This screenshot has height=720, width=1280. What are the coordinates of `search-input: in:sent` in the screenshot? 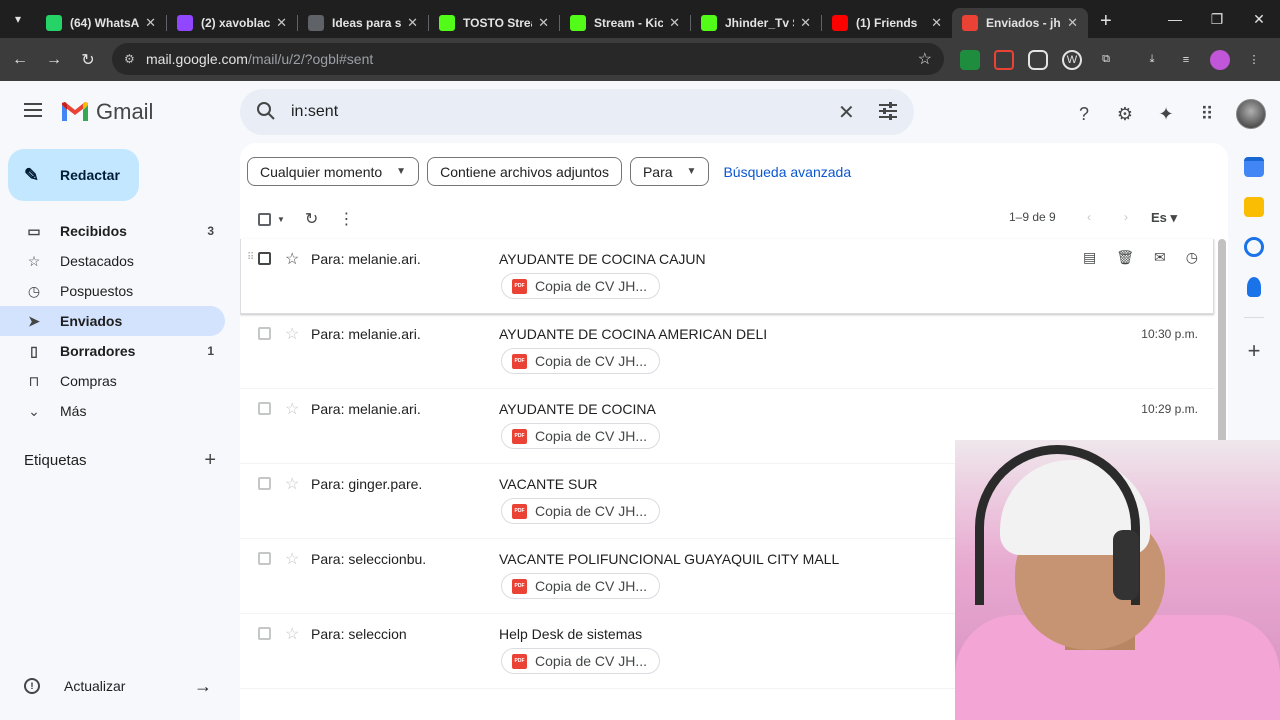 It's located at (314, 112).